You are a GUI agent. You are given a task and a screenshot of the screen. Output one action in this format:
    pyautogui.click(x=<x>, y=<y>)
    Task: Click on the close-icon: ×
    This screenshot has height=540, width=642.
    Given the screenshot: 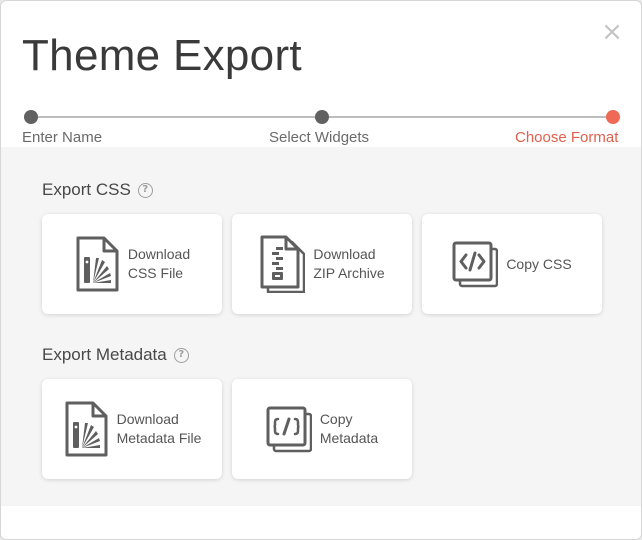 What is the action you would take?
    pyautogui.click(x=612, y=32)
    